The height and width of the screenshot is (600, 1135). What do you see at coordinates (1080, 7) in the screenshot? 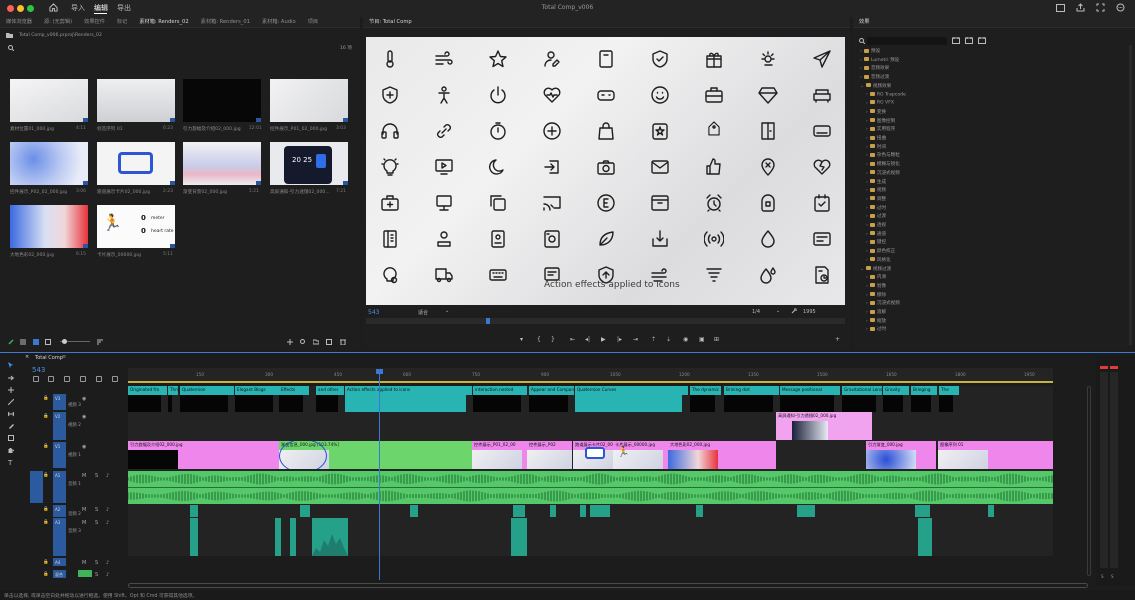
I see `share-icon` at bounding box center [1080, 7].